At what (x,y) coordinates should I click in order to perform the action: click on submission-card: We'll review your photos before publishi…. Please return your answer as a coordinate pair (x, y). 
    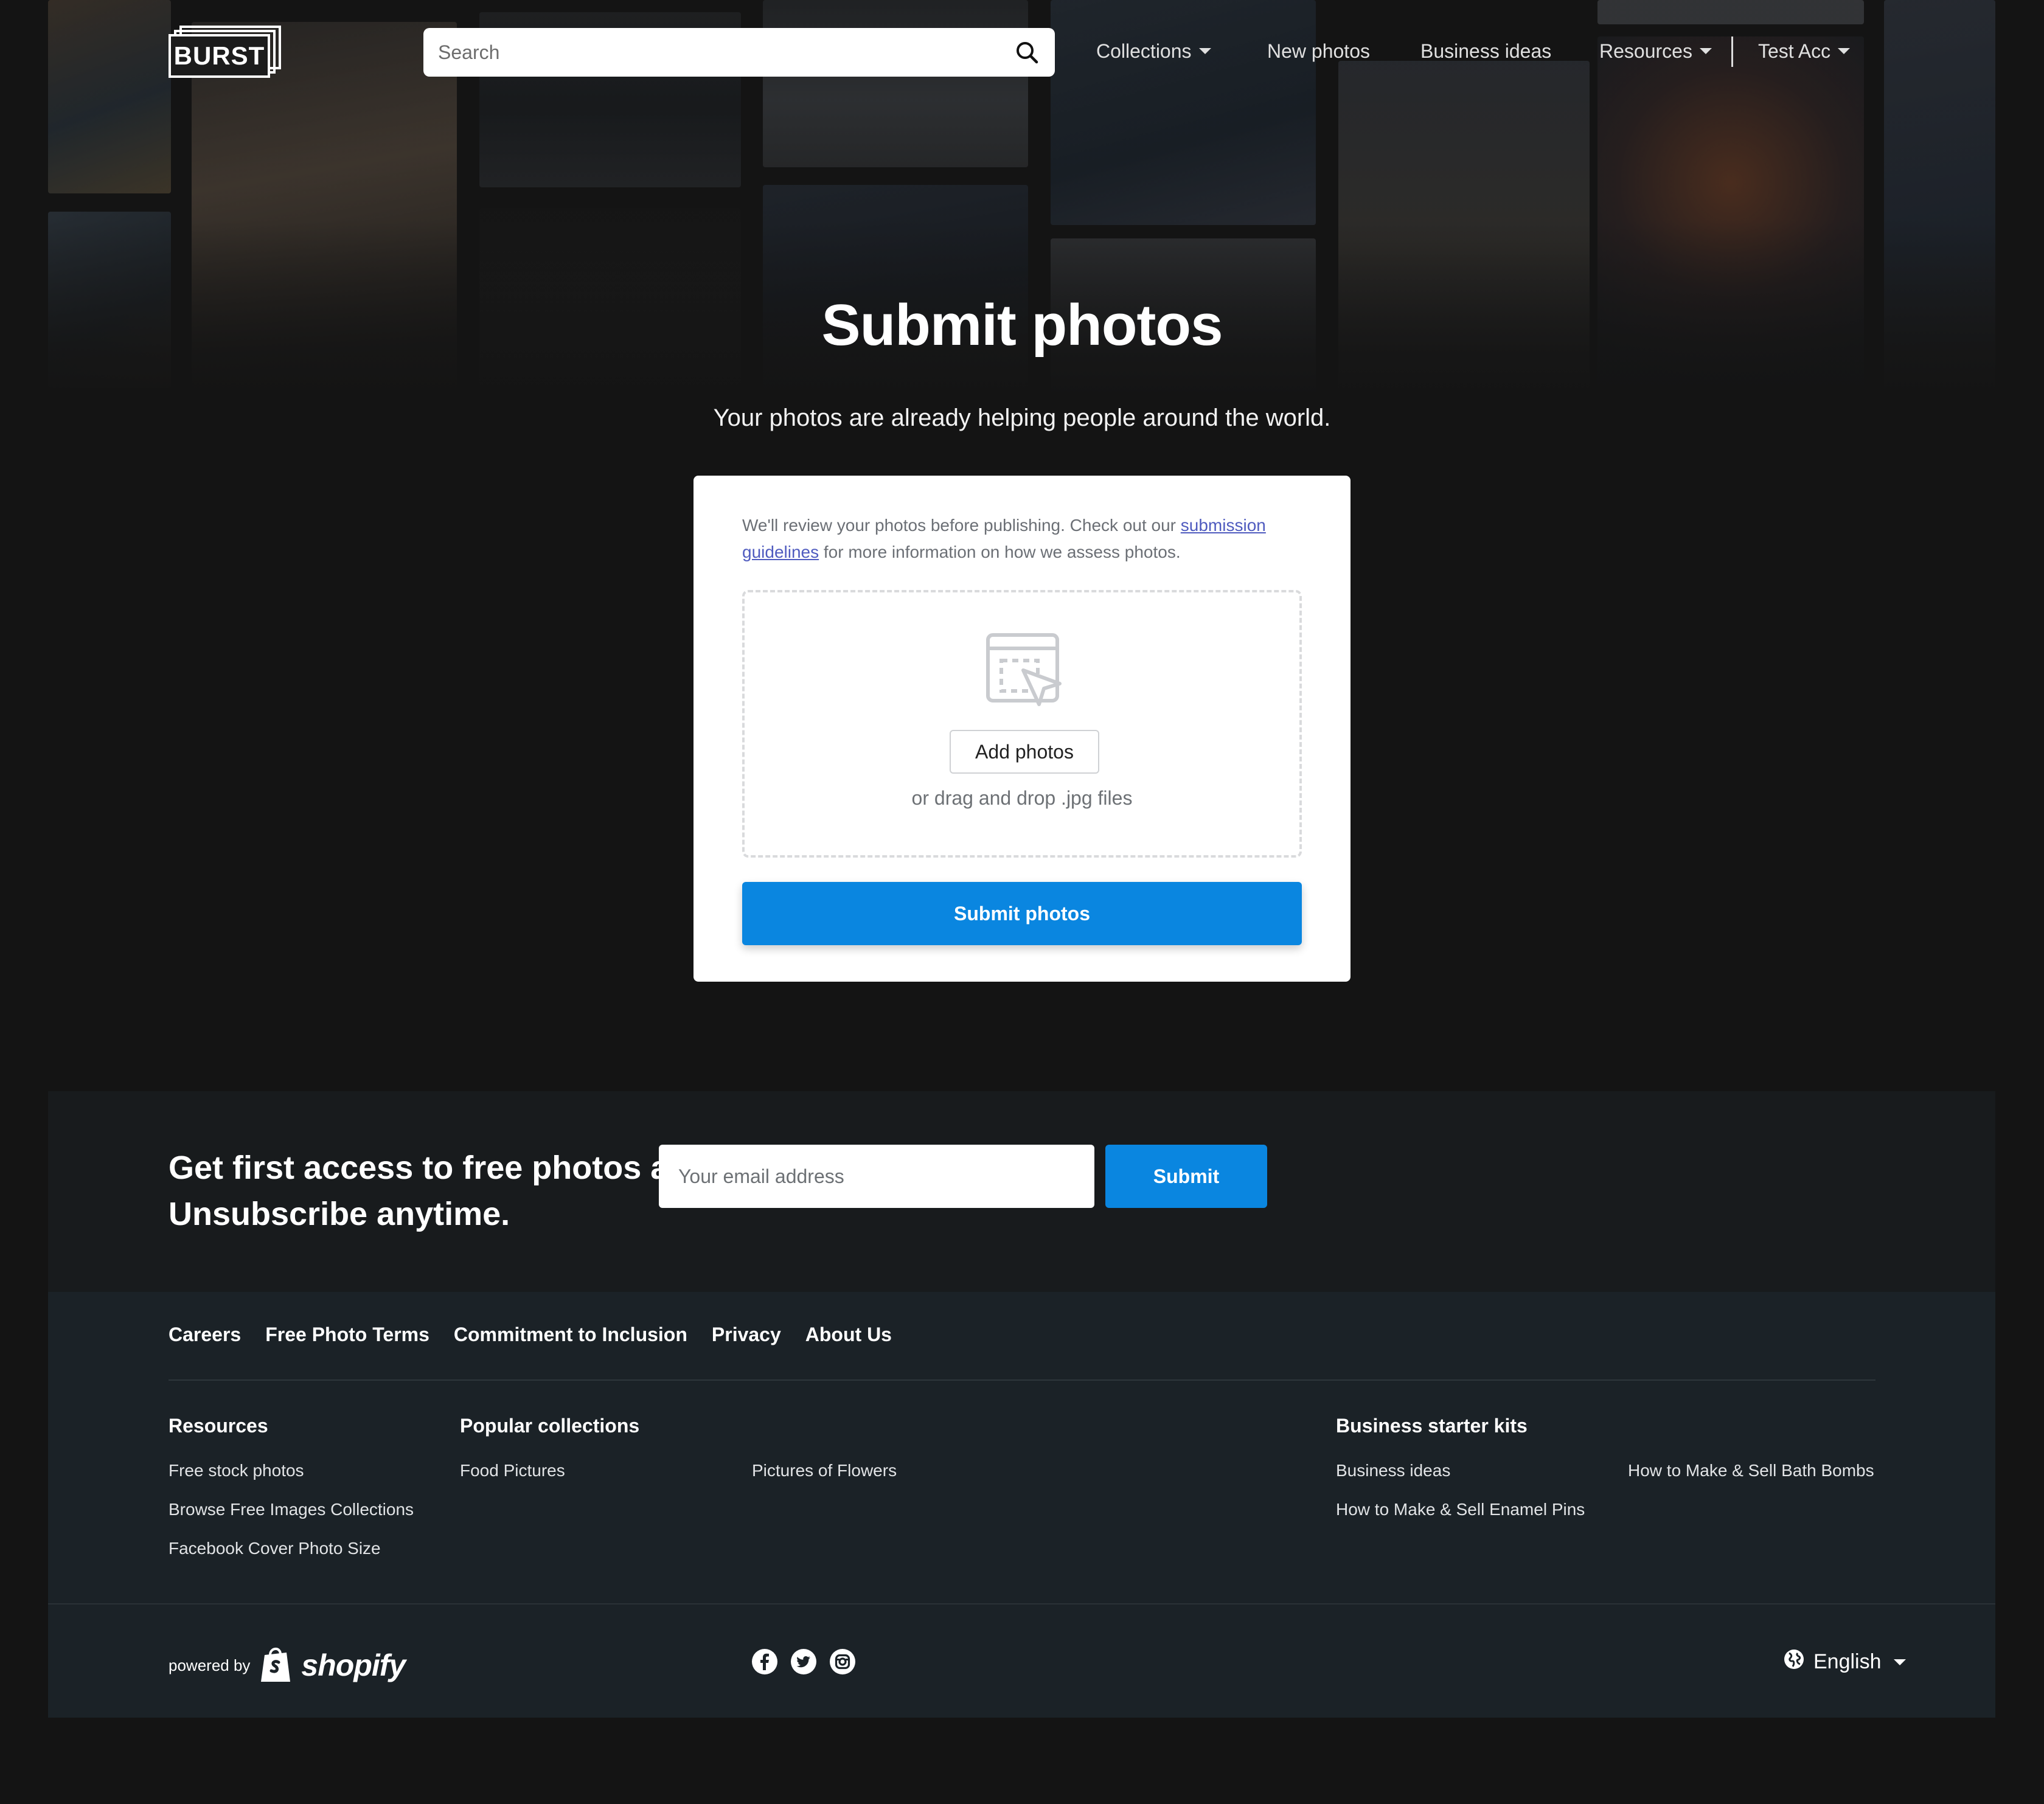
    Looking at the image, I should click on (1021, 729).